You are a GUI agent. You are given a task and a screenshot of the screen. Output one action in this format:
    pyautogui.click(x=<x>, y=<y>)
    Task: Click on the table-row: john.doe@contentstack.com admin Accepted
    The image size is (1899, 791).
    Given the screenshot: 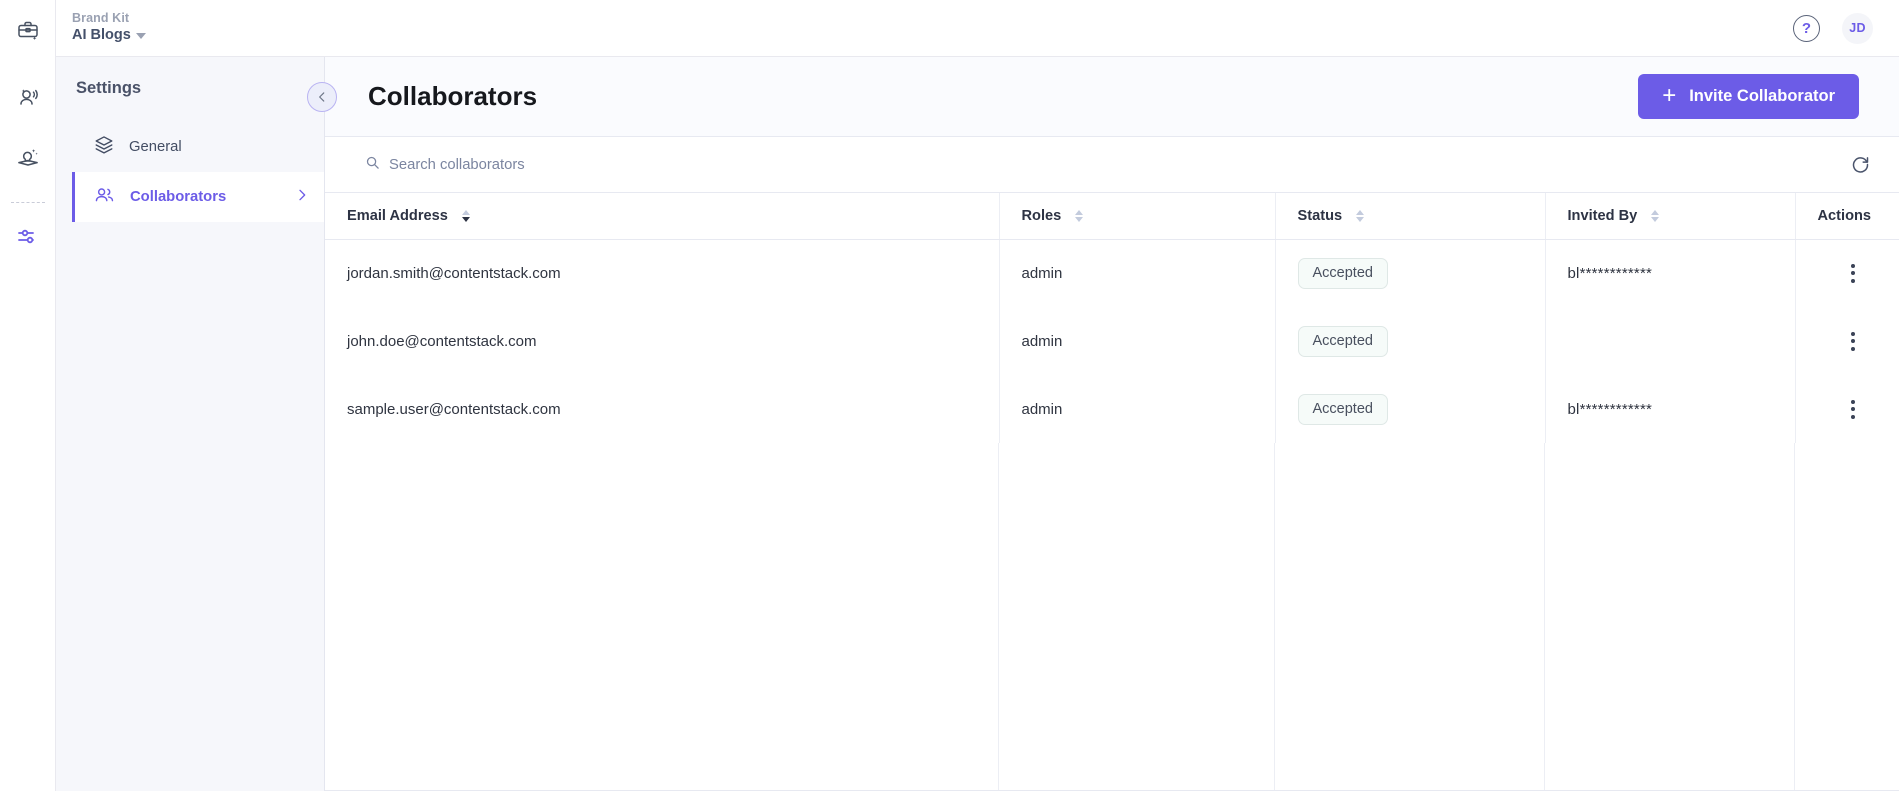 What is the action you would take?
    pyautogui.click(x=1112, y=341)
    